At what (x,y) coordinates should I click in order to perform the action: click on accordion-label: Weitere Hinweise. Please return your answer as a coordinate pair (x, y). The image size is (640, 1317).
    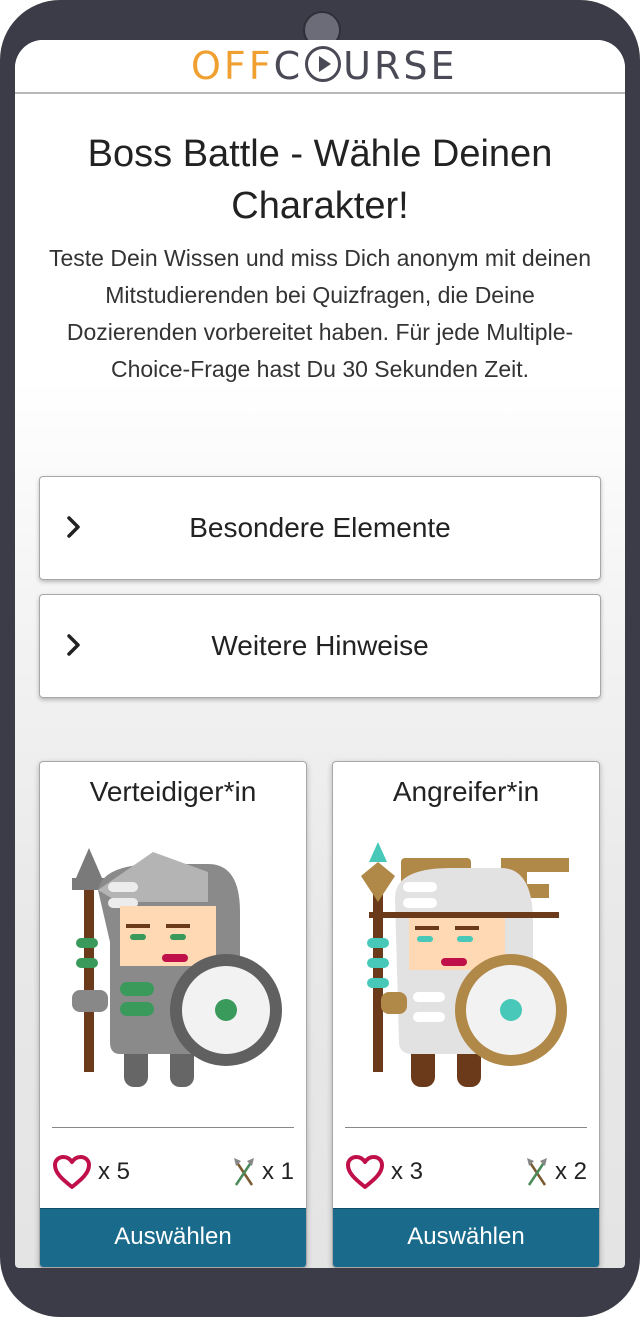
    Looking at the image, I should click on (320, 645).